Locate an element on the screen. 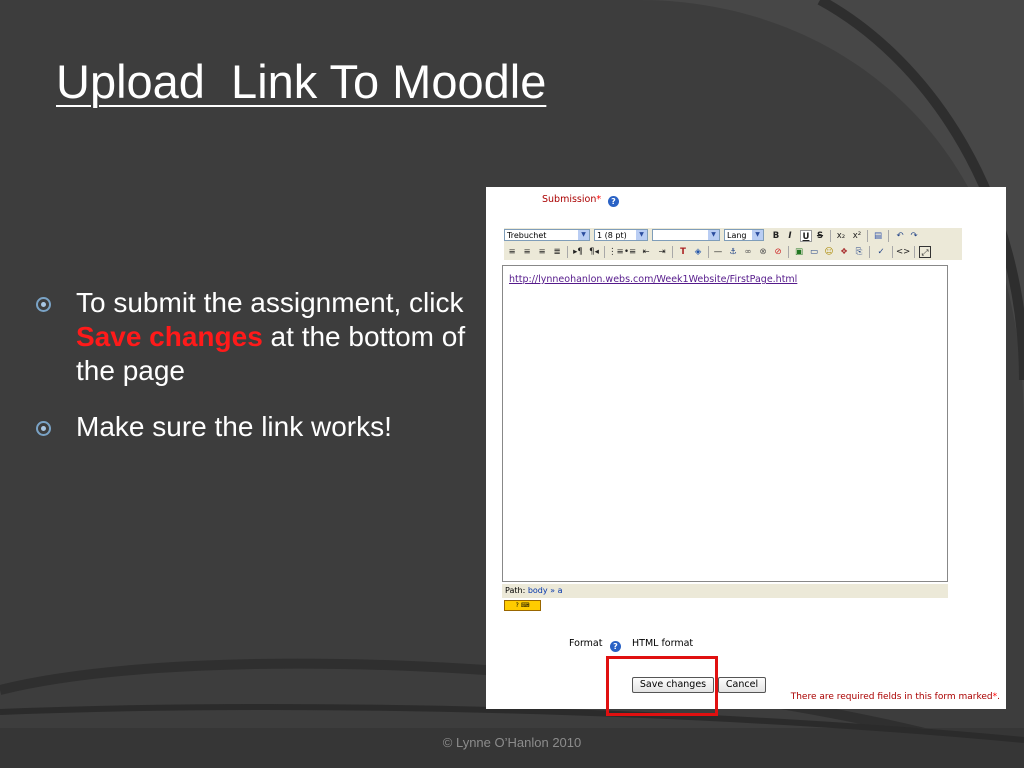 This screenshot has height=768, width=1024. align-center-icon: ≡ is located at coordinates (527, 252).